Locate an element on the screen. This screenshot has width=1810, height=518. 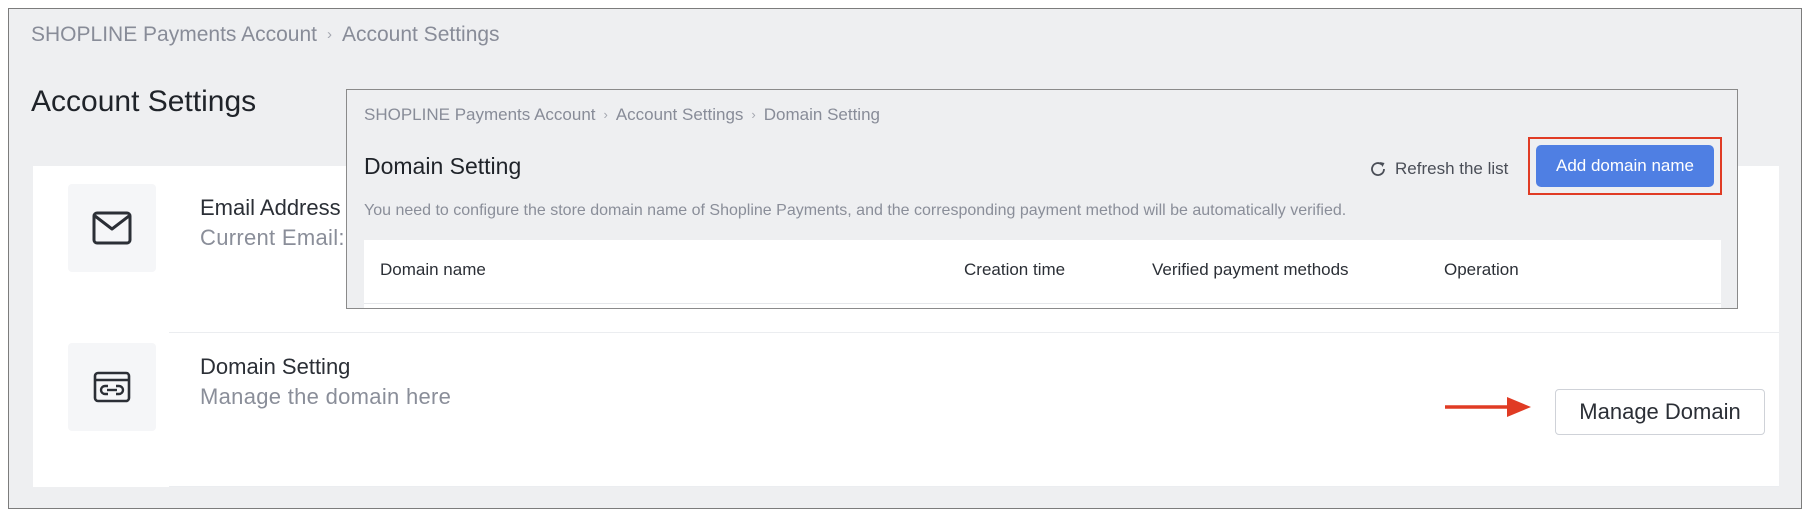
table-header-divider is located at coordinates (1042, 303).